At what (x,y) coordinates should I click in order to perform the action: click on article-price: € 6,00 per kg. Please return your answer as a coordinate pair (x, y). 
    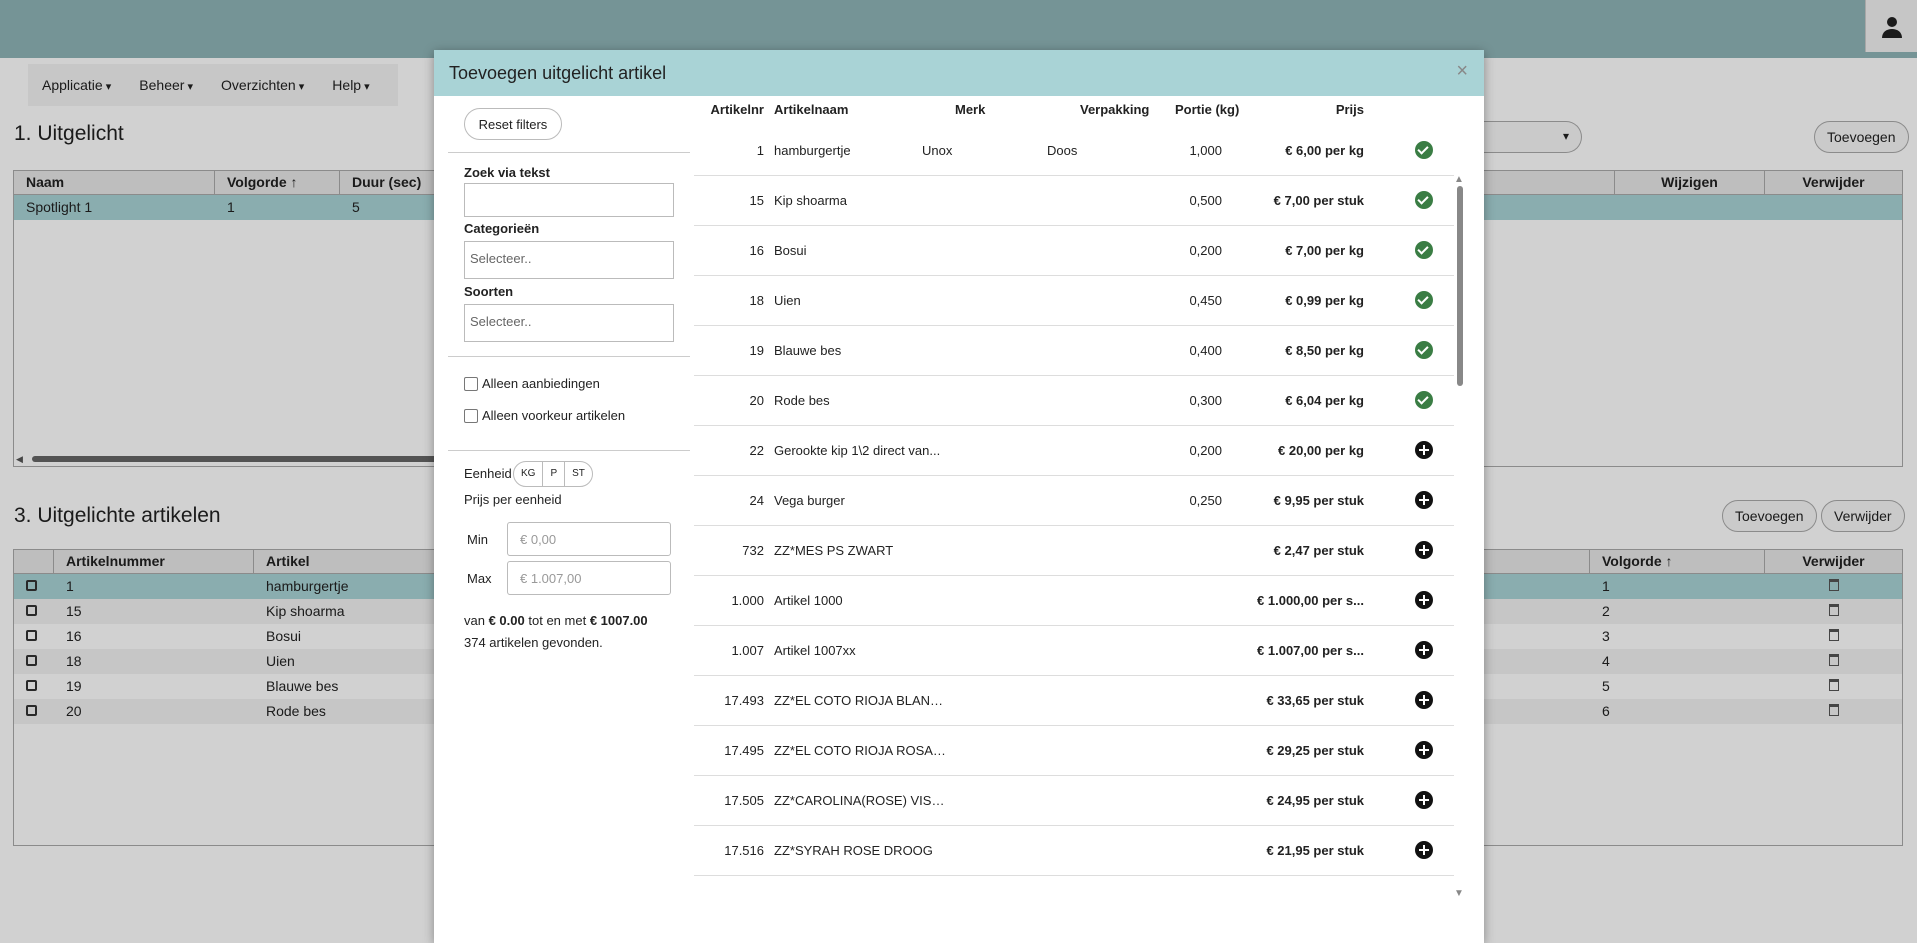
    Looking at the image, I should click on (1324, 150).